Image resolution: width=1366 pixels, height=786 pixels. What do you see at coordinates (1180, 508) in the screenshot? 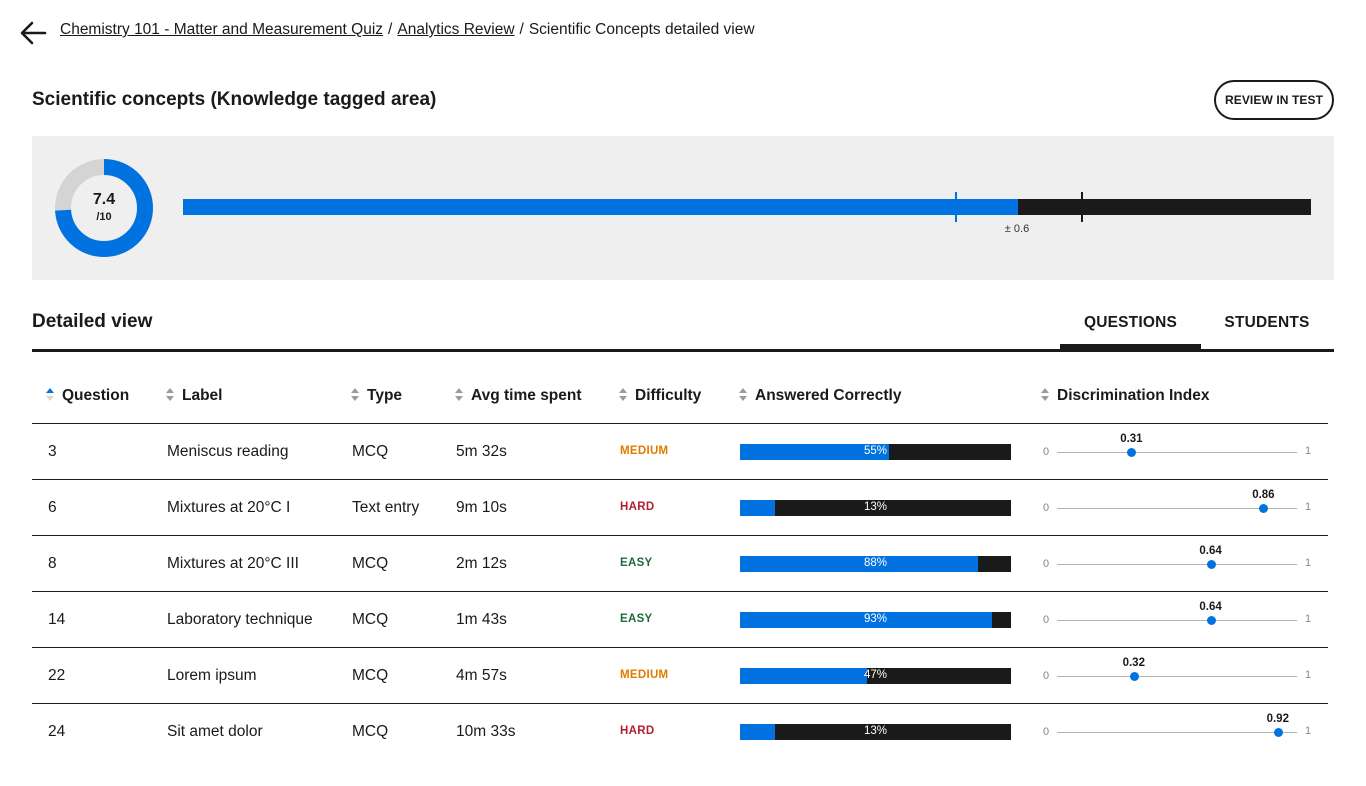
I see `discrimination-index-scale: 0 1 0.86` at bounding box center [1180, 508].